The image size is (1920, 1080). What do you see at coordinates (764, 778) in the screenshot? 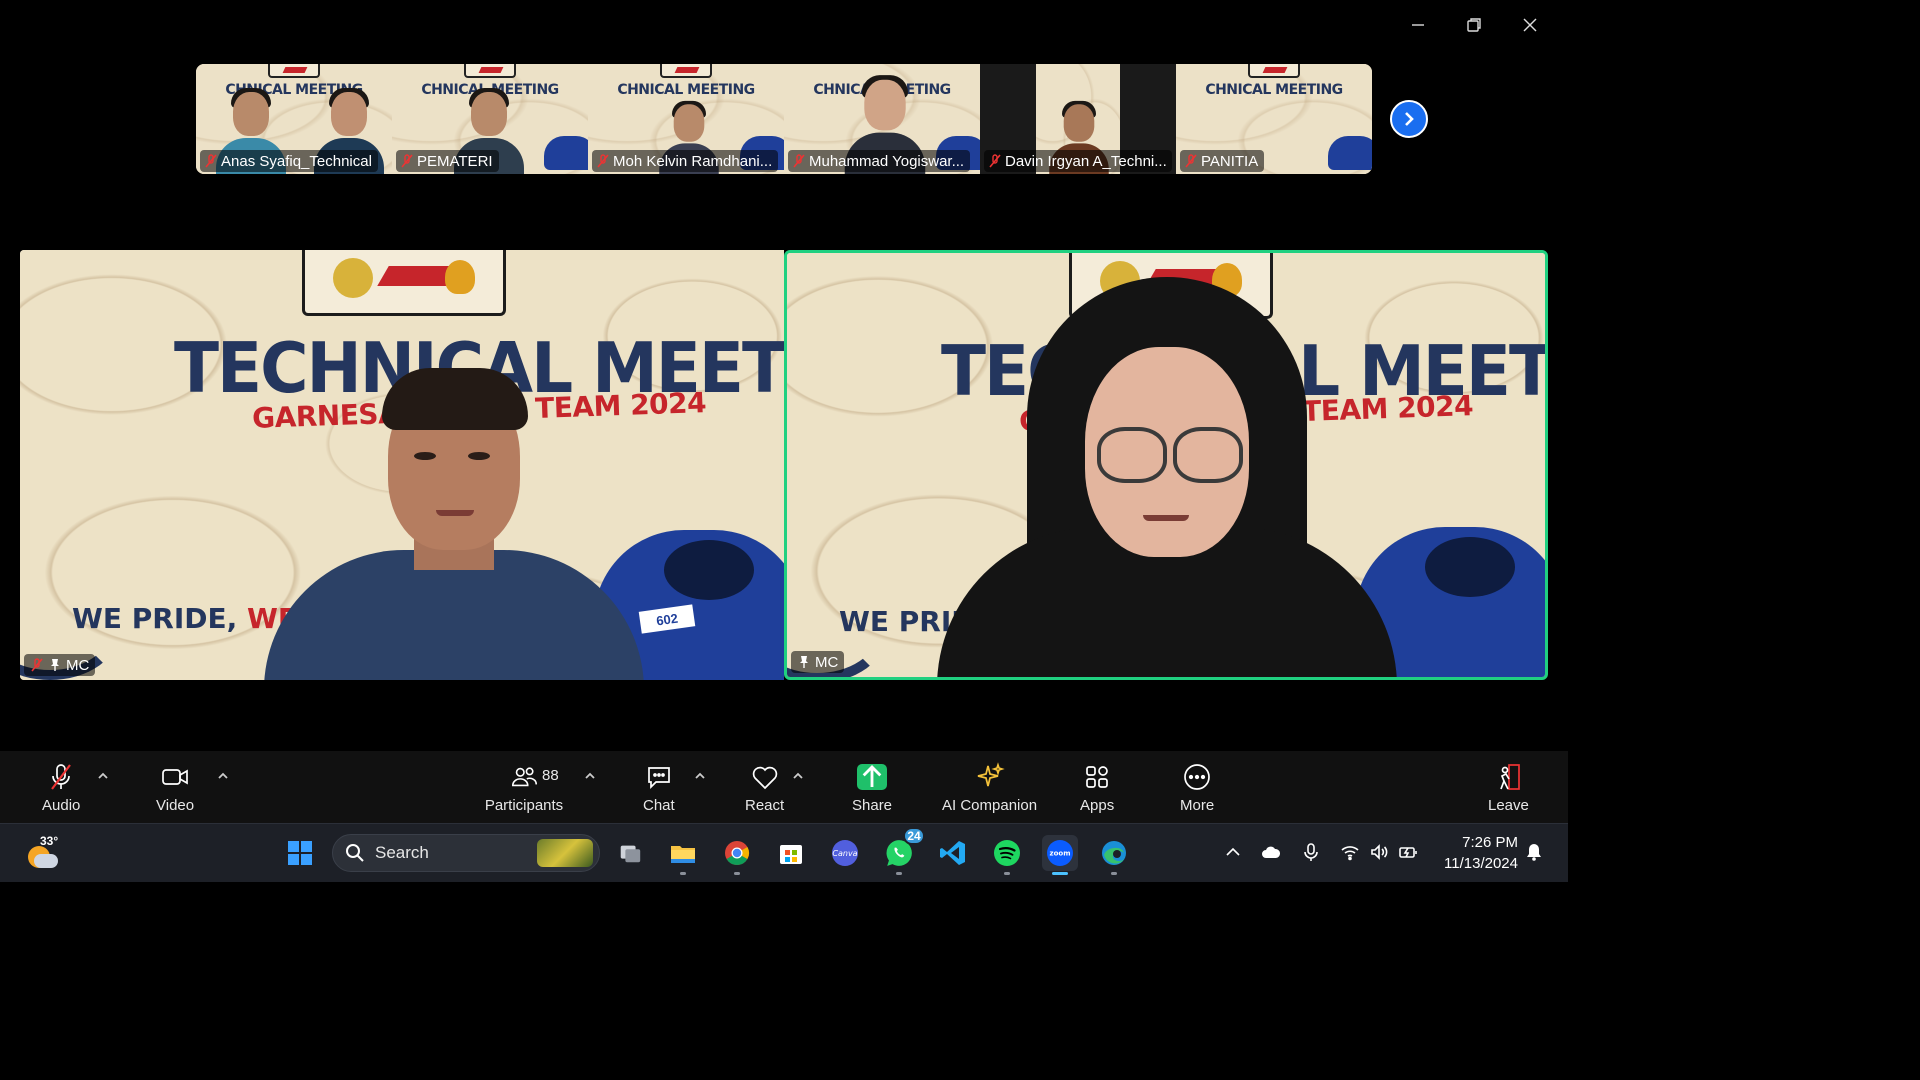
I see `heart-icon` at bounding box center [764, 778].